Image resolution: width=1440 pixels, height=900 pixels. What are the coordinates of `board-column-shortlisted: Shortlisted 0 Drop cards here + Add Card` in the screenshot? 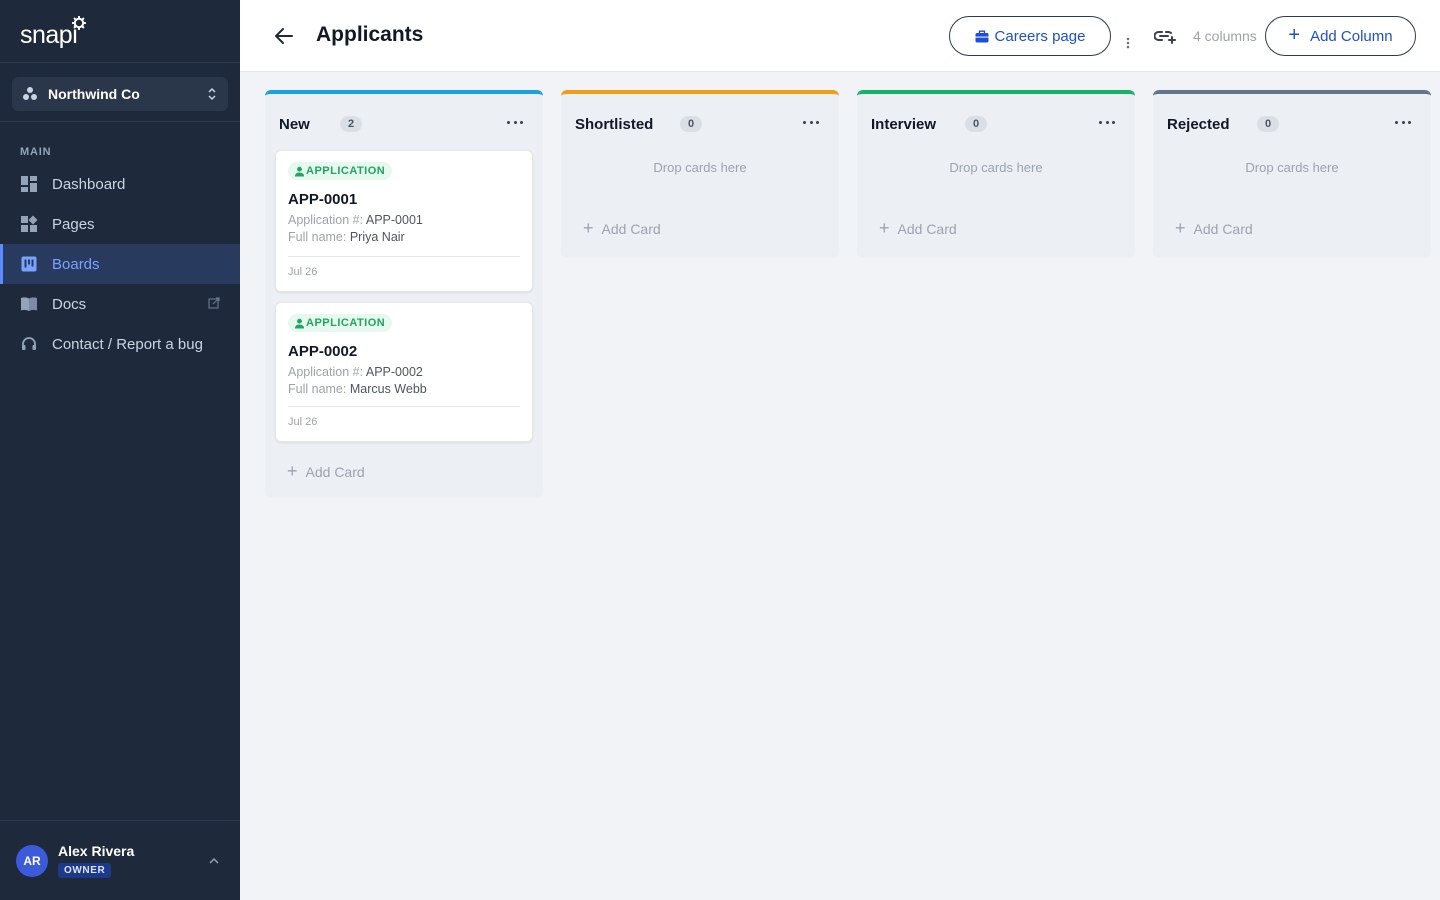 It's located at (700, 174).